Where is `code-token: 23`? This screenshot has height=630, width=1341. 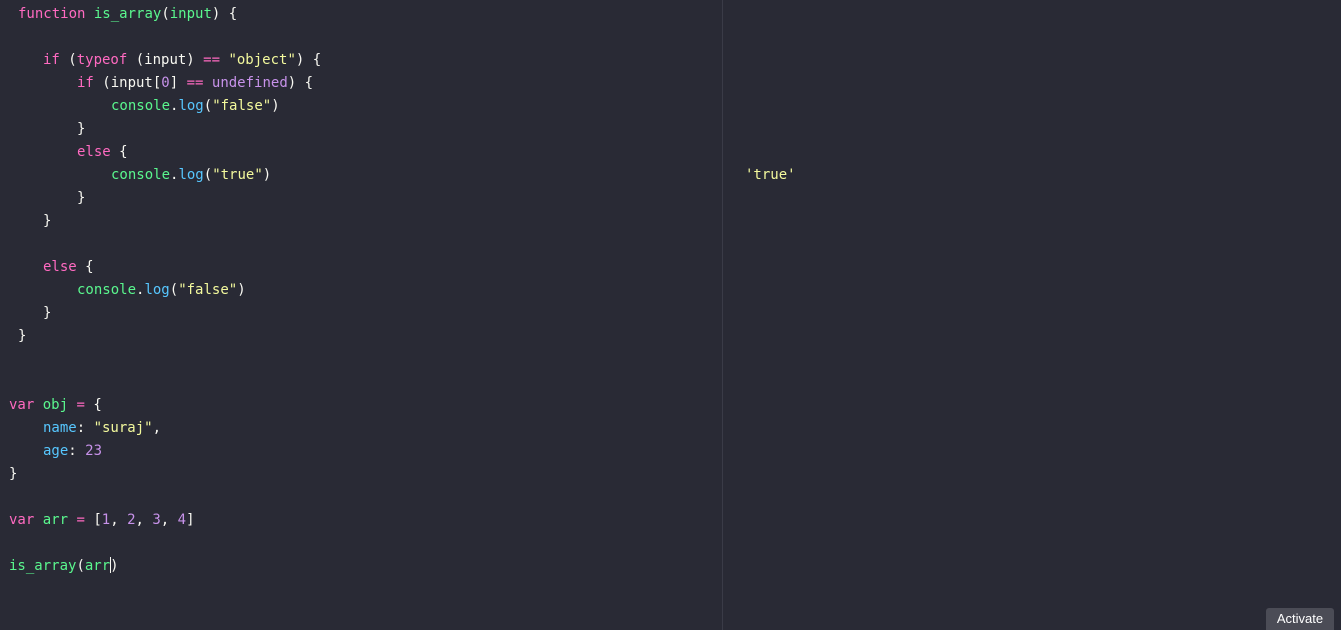 code-token: 23 is located at coordinates (94, 451).